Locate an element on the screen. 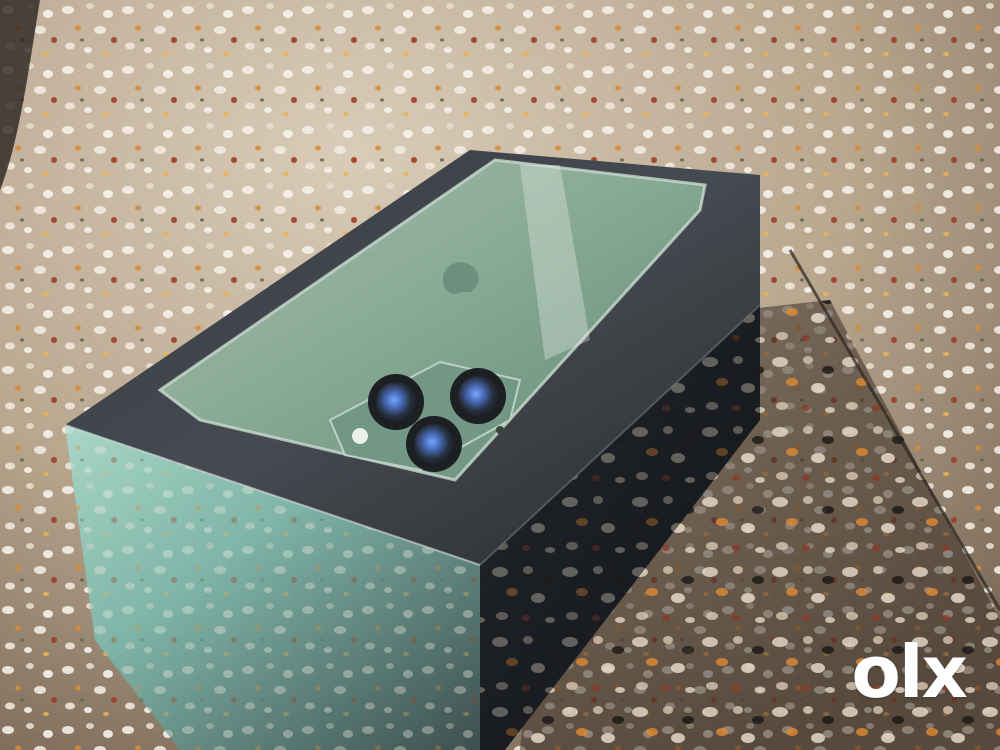 The image size is (1000, 750). olx-watermark: olx is located at coordinates (909, 672).